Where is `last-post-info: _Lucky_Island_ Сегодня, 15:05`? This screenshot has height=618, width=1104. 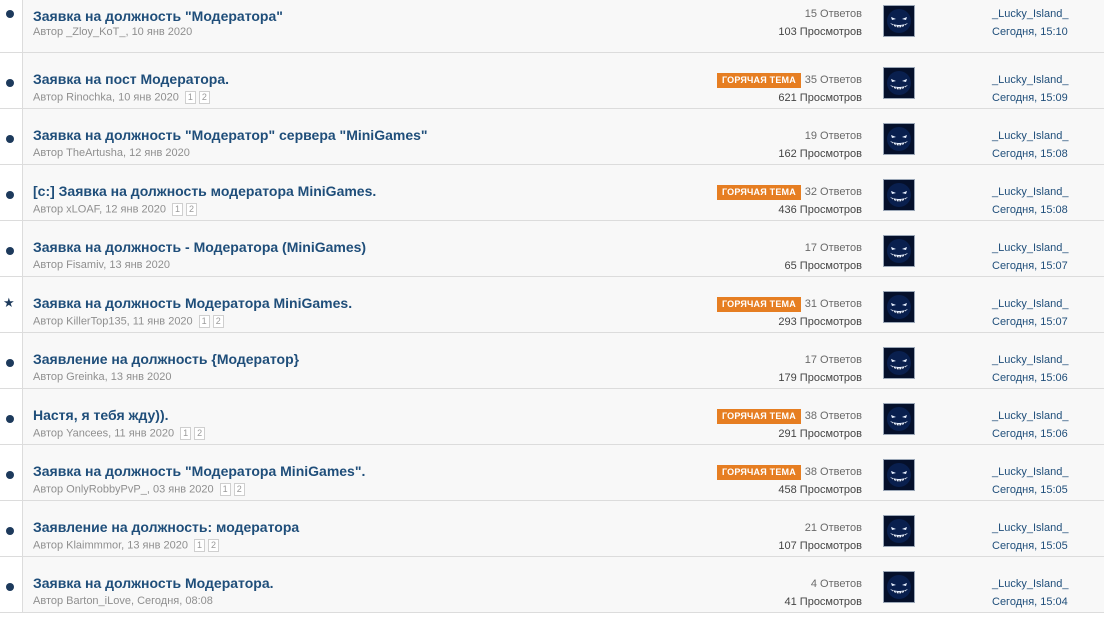
last-post-info: _Lucky_Island_ Сегодня, 15:05 is located at coordinates (1030, 481).